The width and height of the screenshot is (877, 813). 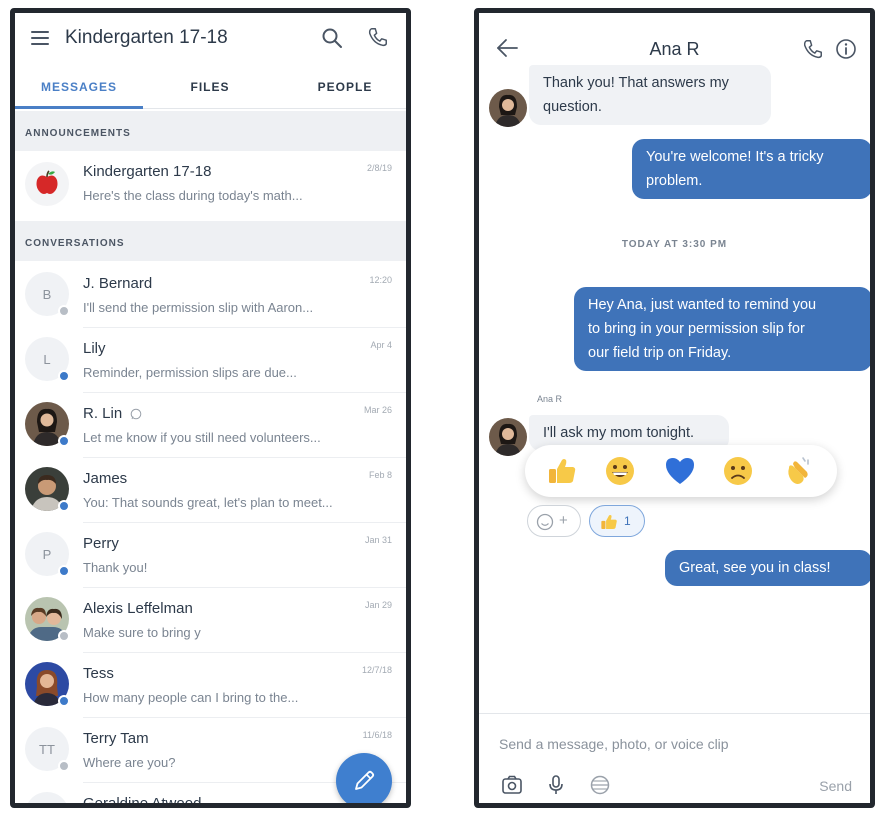 I want to click on menu-icon, so click(x=40, y=38).